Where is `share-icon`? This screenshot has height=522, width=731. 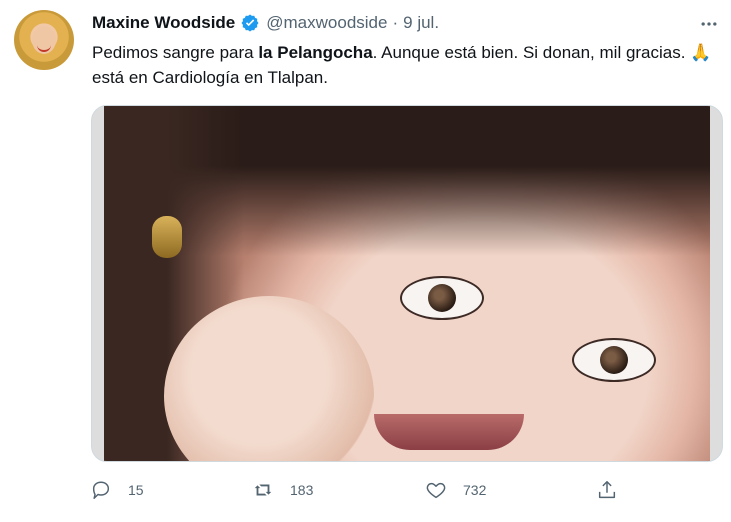
share-icon is located at coordinates (607, 490).